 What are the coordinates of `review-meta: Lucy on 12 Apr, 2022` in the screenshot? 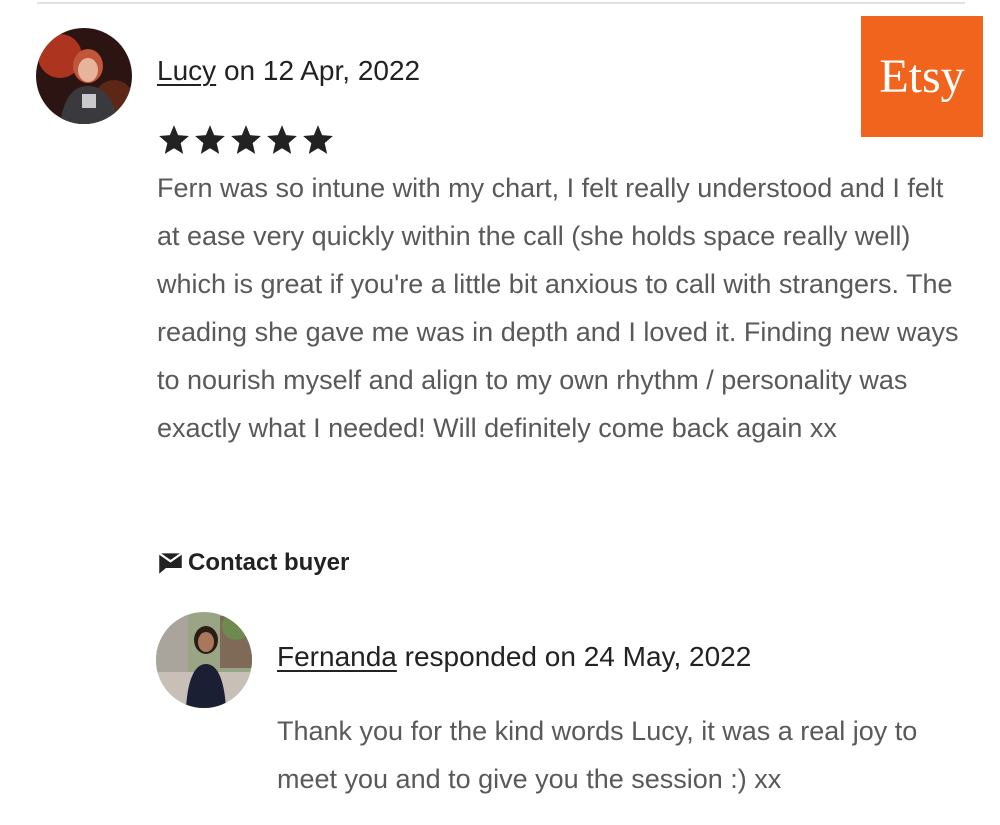 It's located at (288, 71).